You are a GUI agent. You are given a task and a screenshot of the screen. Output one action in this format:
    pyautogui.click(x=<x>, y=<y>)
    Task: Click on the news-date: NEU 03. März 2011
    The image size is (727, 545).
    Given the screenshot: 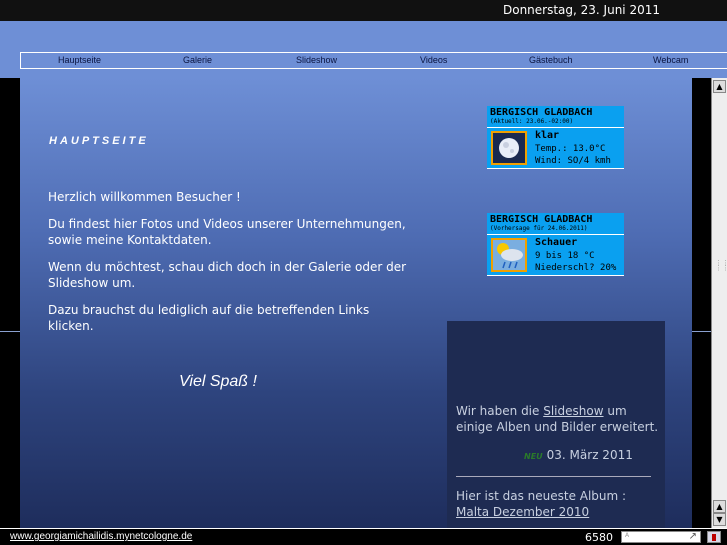 What is the action you would take?
    pyautogui.click(x=578, y=455)
    